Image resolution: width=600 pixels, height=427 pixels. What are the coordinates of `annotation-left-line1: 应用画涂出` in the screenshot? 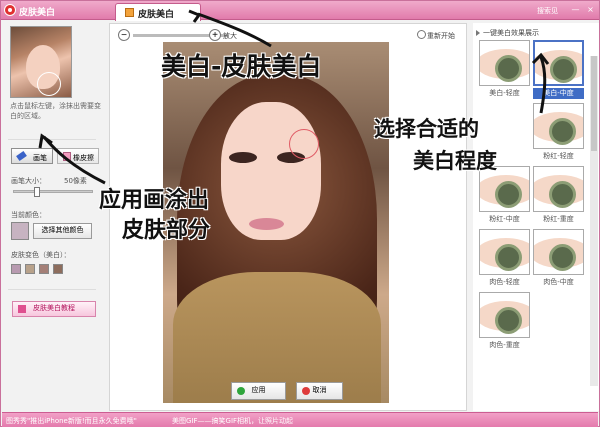 It's located at (154, 200).